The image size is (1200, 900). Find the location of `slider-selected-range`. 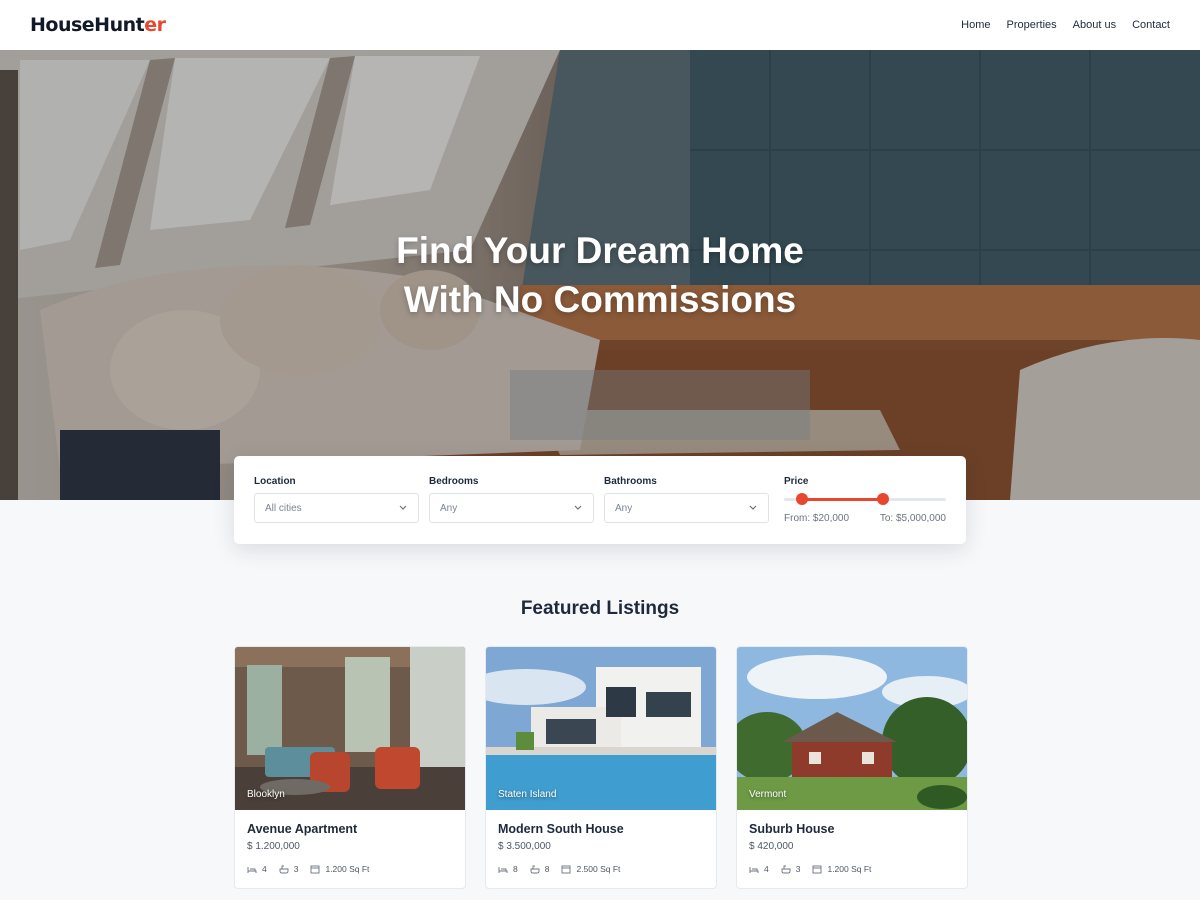

slider-selected-range is located at coordinates (842, 499).